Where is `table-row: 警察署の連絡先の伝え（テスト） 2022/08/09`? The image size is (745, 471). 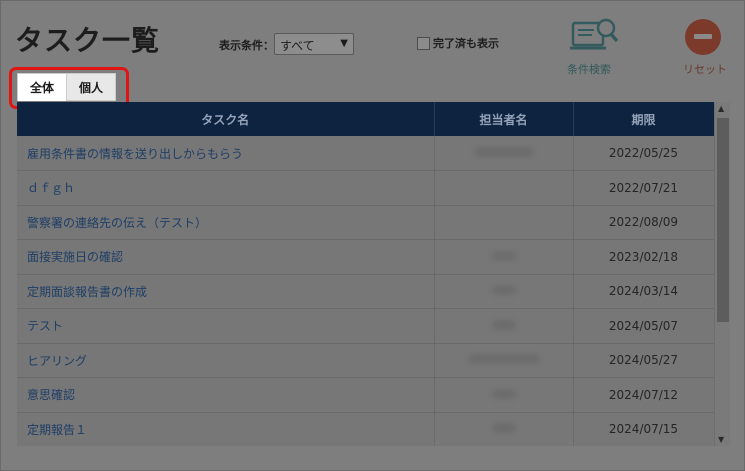
table-row: 警察署の連絡先の伝え（テスト） 2022/08/09 is located at coordinates (365, 222).